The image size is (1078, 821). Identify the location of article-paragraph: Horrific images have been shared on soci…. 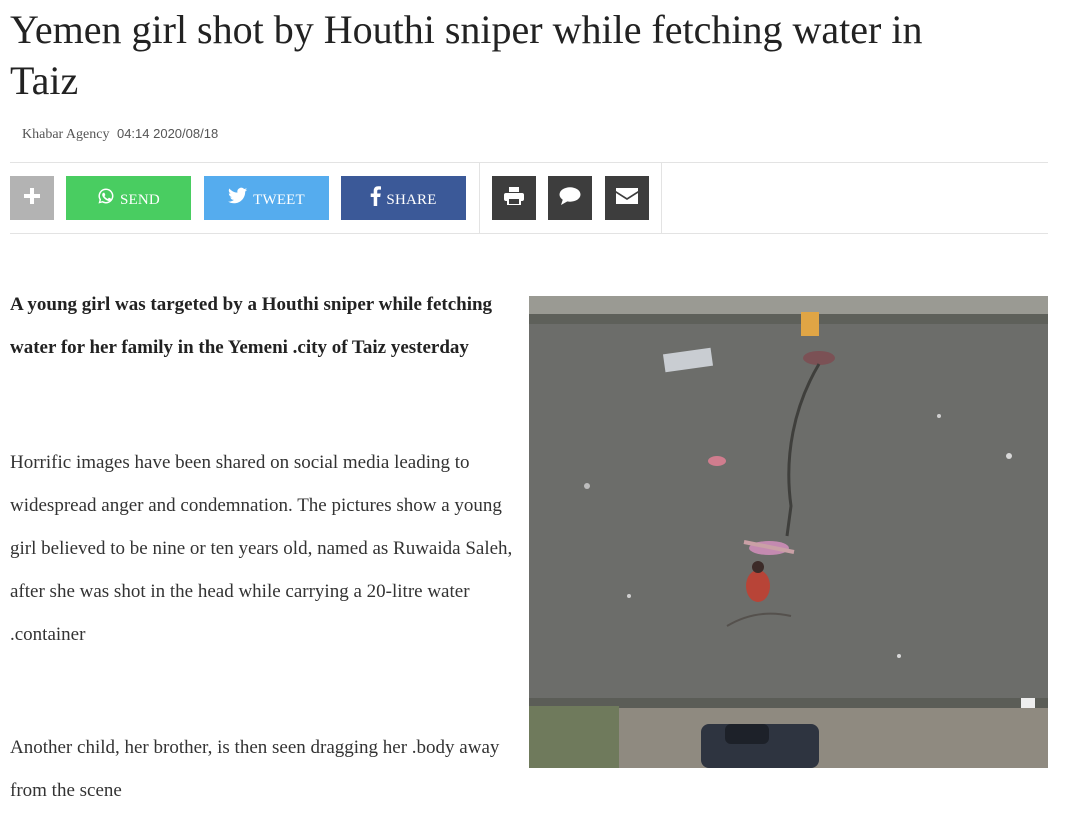
(261, 548).